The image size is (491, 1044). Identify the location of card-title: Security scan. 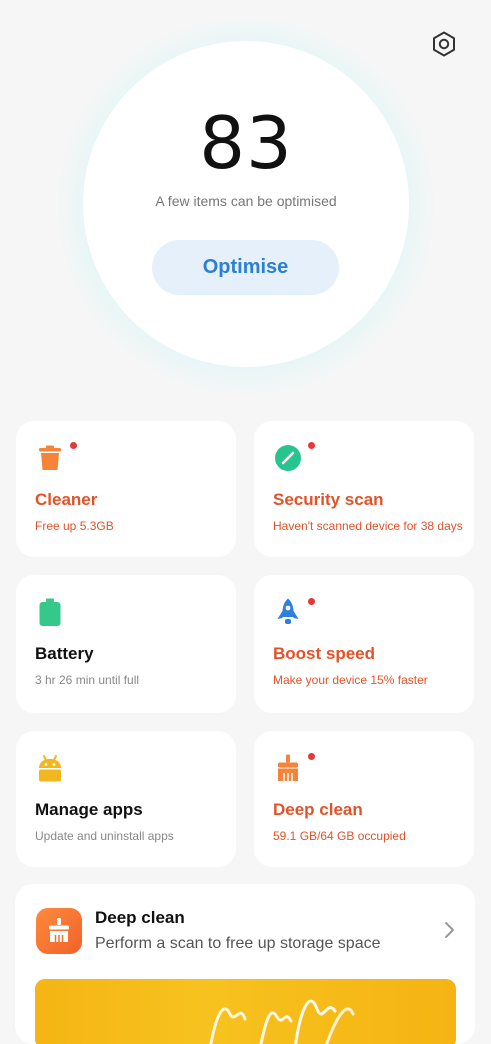
(328, 499).